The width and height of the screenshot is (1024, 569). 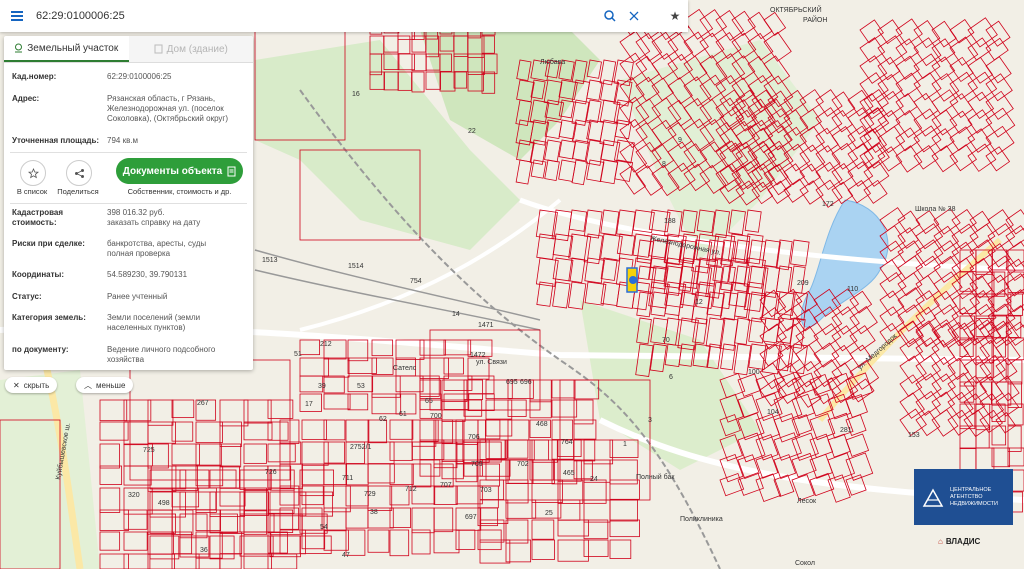 I want to click on parcel-number-label: 14, so click(x=456, y=314).